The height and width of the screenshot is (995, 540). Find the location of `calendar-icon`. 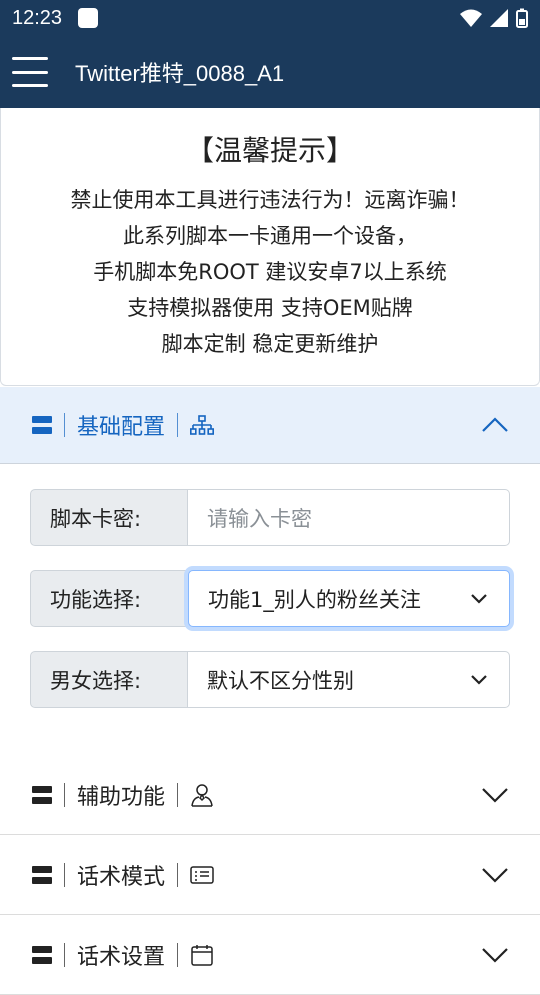

calendar-icon is located at coordinates (202, 955).